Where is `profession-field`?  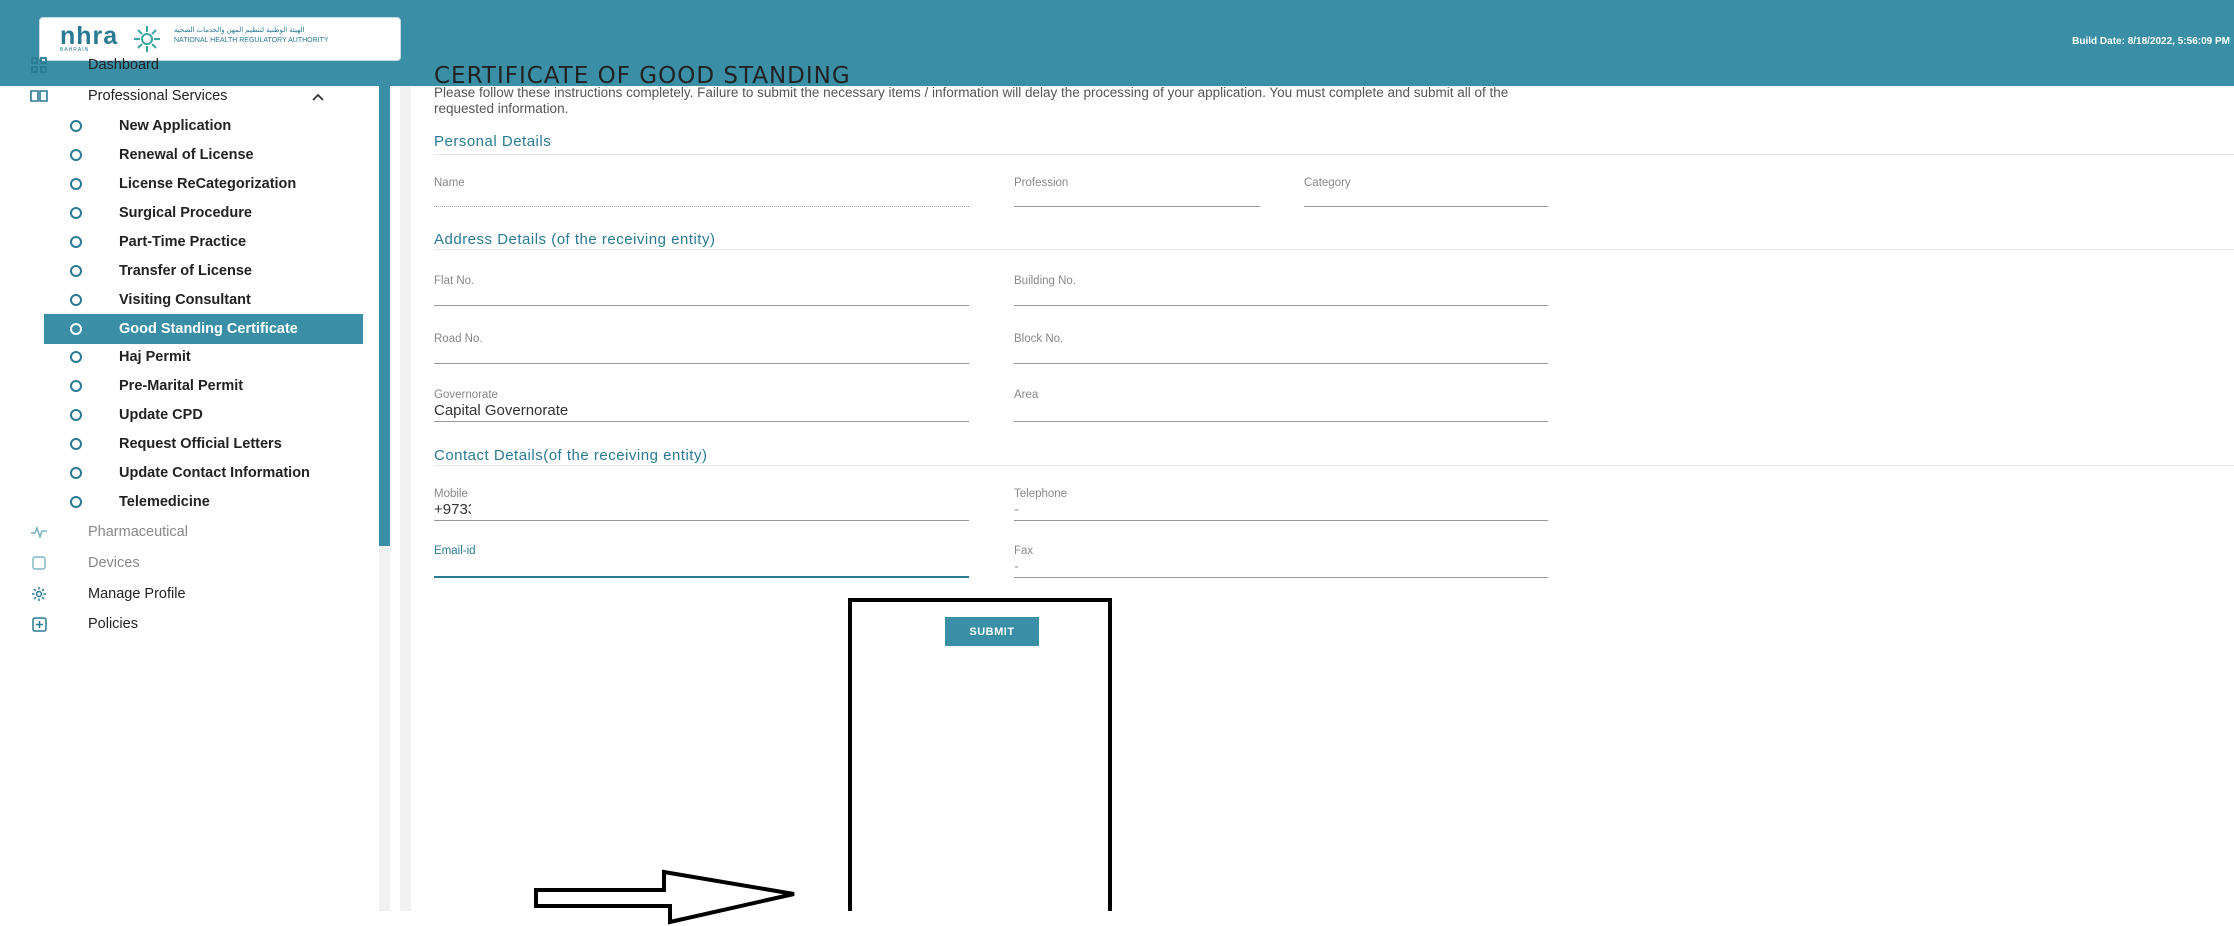
profession-field is located at coordinates (1137, 206).